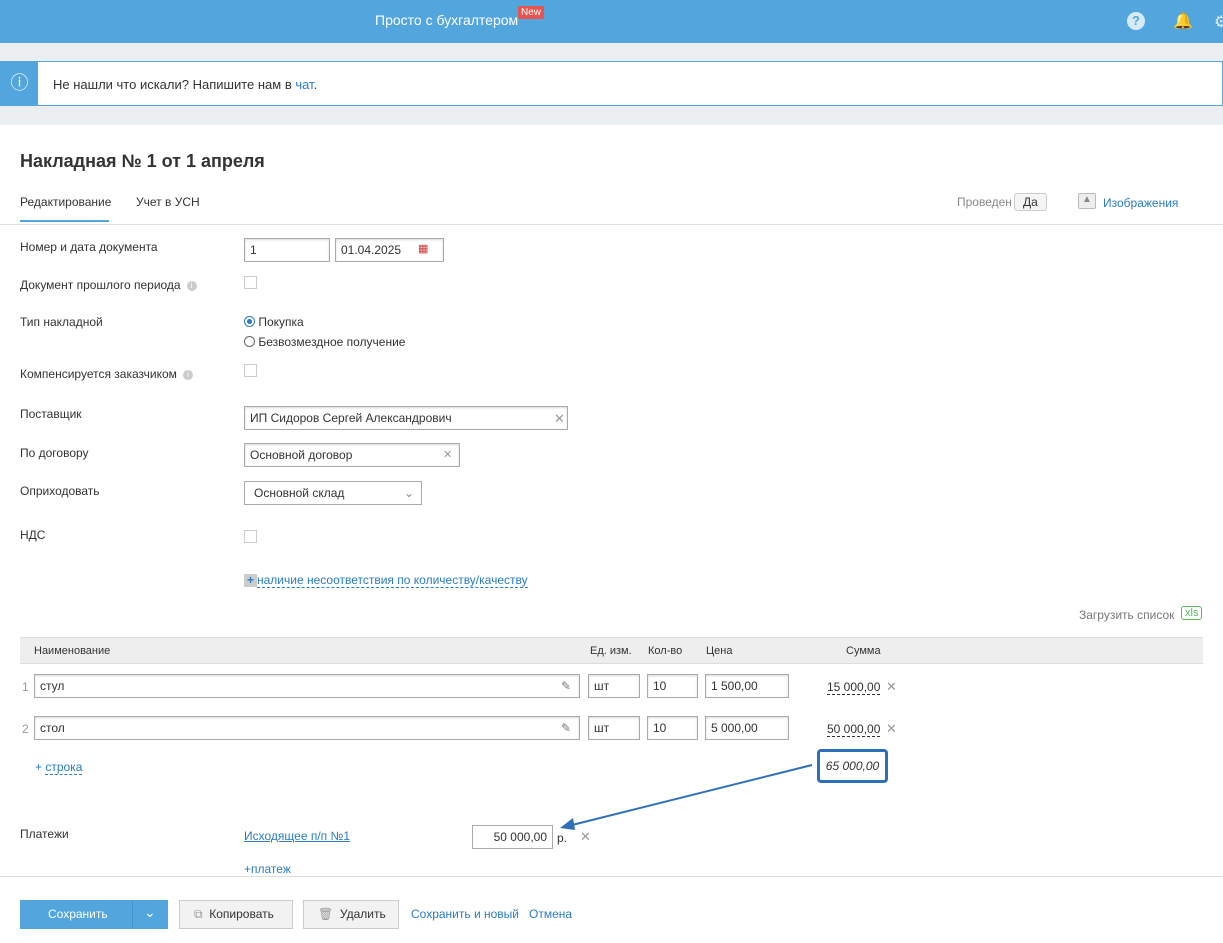 The width and height of the screenshot is (1223, 943). I want to click on plus-icon: +, so click(248, 869).